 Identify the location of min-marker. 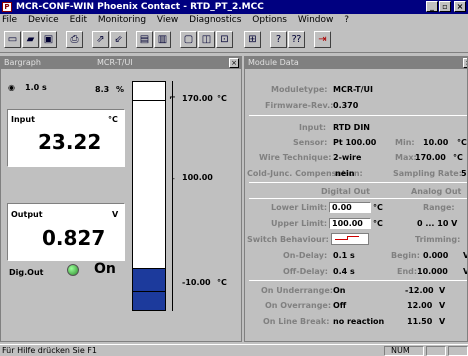
(149, 291).